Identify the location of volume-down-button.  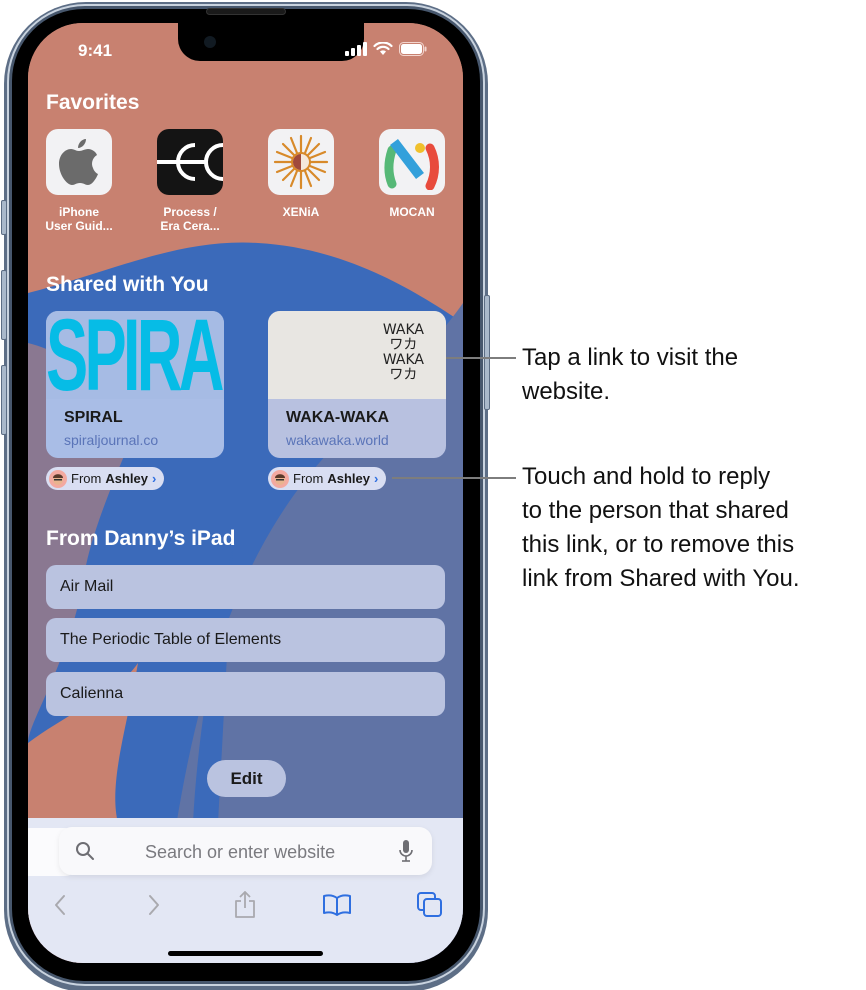
(4, 400).